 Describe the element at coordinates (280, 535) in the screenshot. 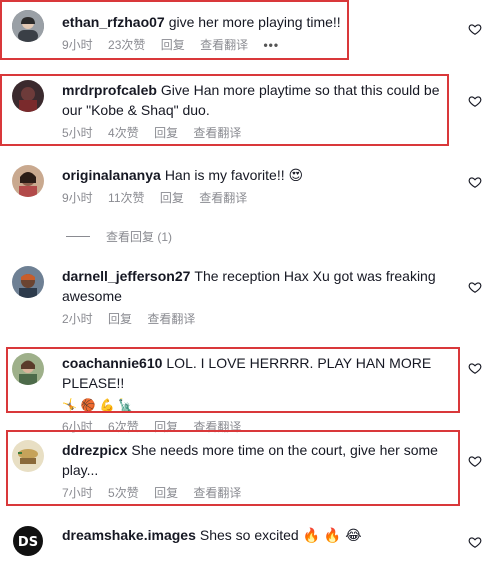

I see `comment-text: Shes so excited 🔥 🔥 😂` at that location.